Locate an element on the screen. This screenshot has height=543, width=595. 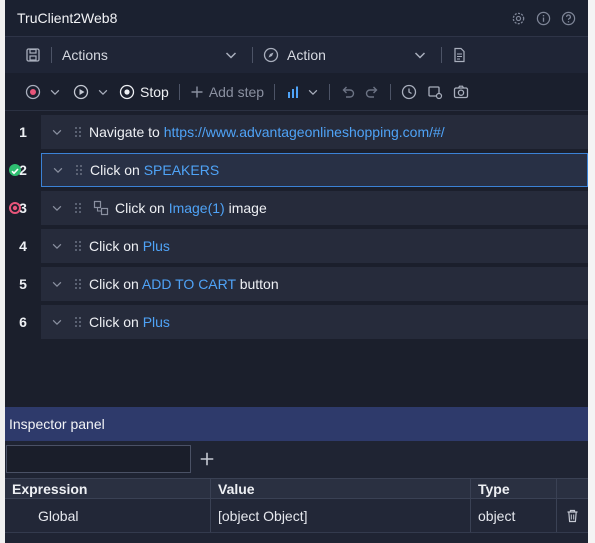
redo-icon is located at coordinates (372, 92).